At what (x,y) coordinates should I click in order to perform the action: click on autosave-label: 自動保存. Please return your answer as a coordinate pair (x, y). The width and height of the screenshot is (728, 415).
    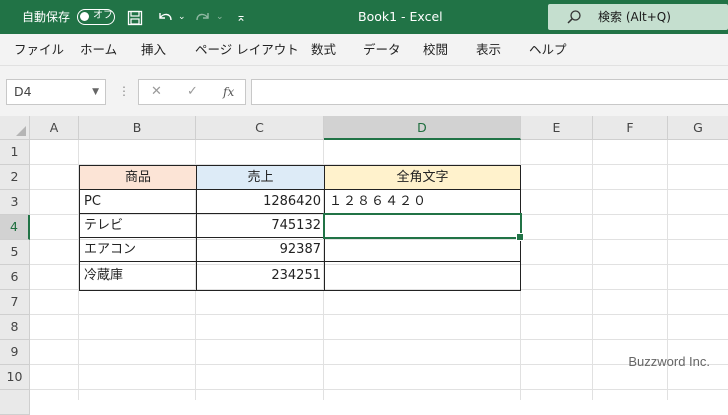
    Looking at the image, I should click on (46, 17).